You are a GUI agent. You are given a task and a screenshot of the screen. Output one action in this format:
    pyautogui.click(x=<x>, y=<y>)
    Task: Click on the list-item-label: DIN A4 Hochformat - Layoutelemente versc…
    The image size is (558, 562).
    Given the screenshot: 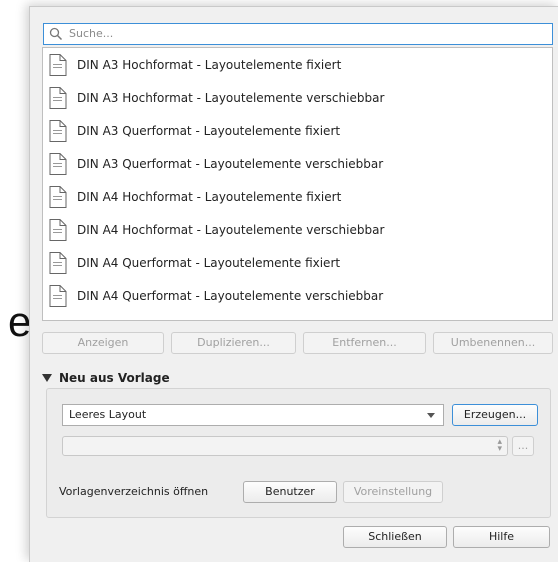 What is the action you would take?
    pyautogui.click(x=231, y=229)
    